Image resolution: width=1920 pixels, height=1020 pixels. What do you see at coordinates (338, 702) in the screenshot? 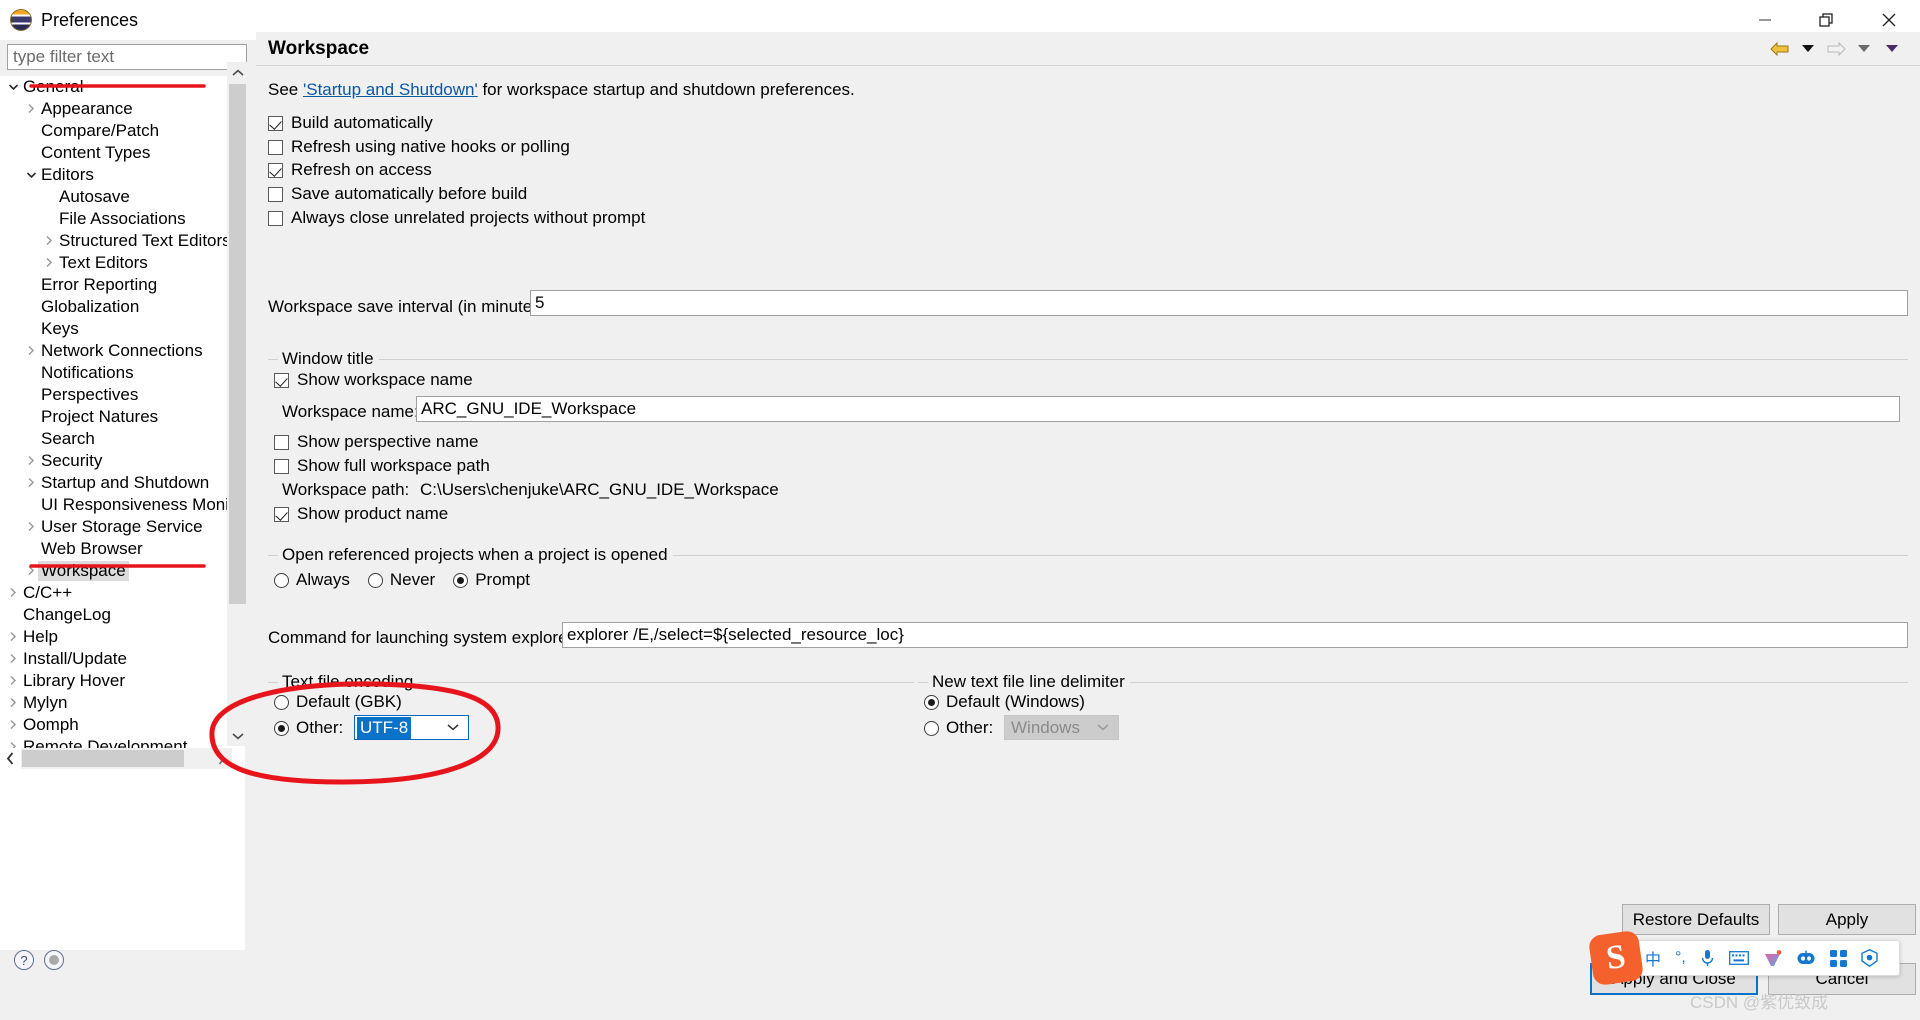
I see `encoding-default-radio: Default (GBK)` at bounding box center [338, 702].